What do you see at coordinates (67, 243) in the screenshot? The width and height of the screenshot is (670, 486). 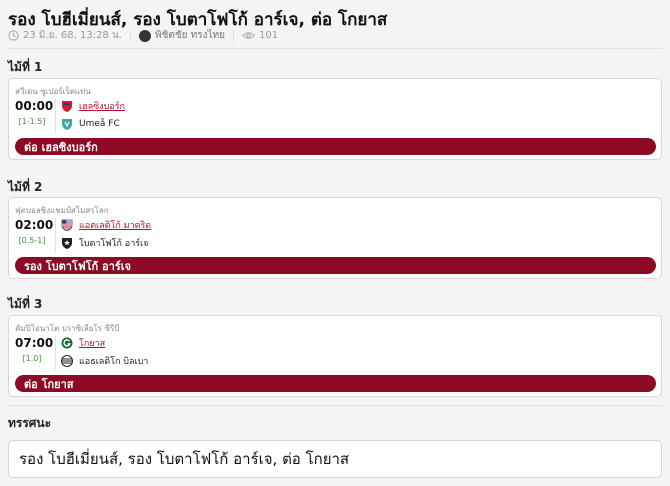 I see `botafogo-logo` at bounding box center [67, 243].